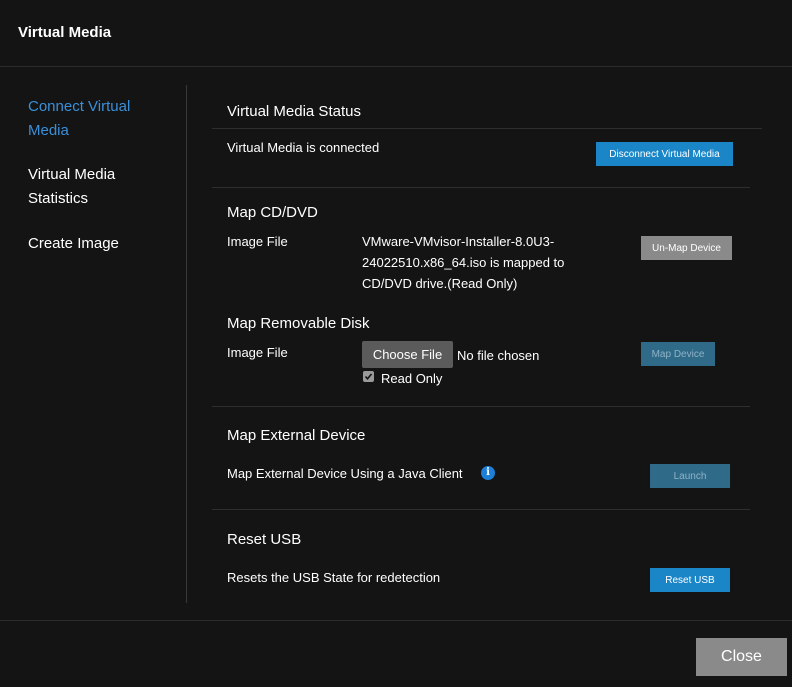  What do you see at coordinates (488, 473) in the screenshot?
I see `info-icon: i` at bounding box center [488, 473].